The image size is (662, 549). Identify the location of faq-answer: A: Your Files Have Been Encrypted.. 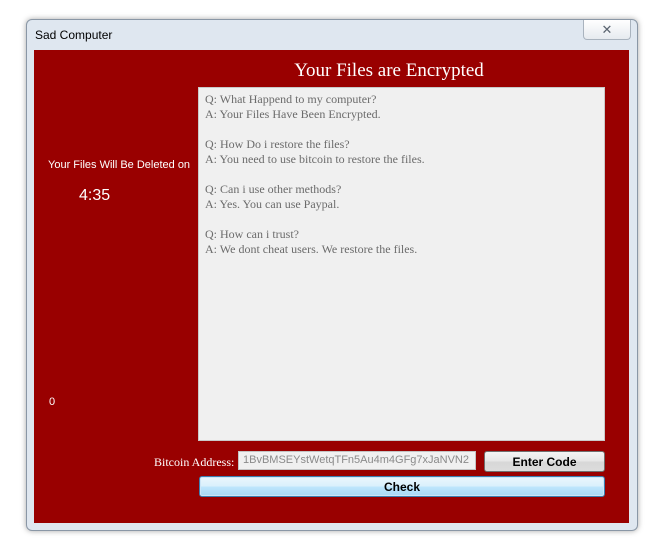
(293, 114).